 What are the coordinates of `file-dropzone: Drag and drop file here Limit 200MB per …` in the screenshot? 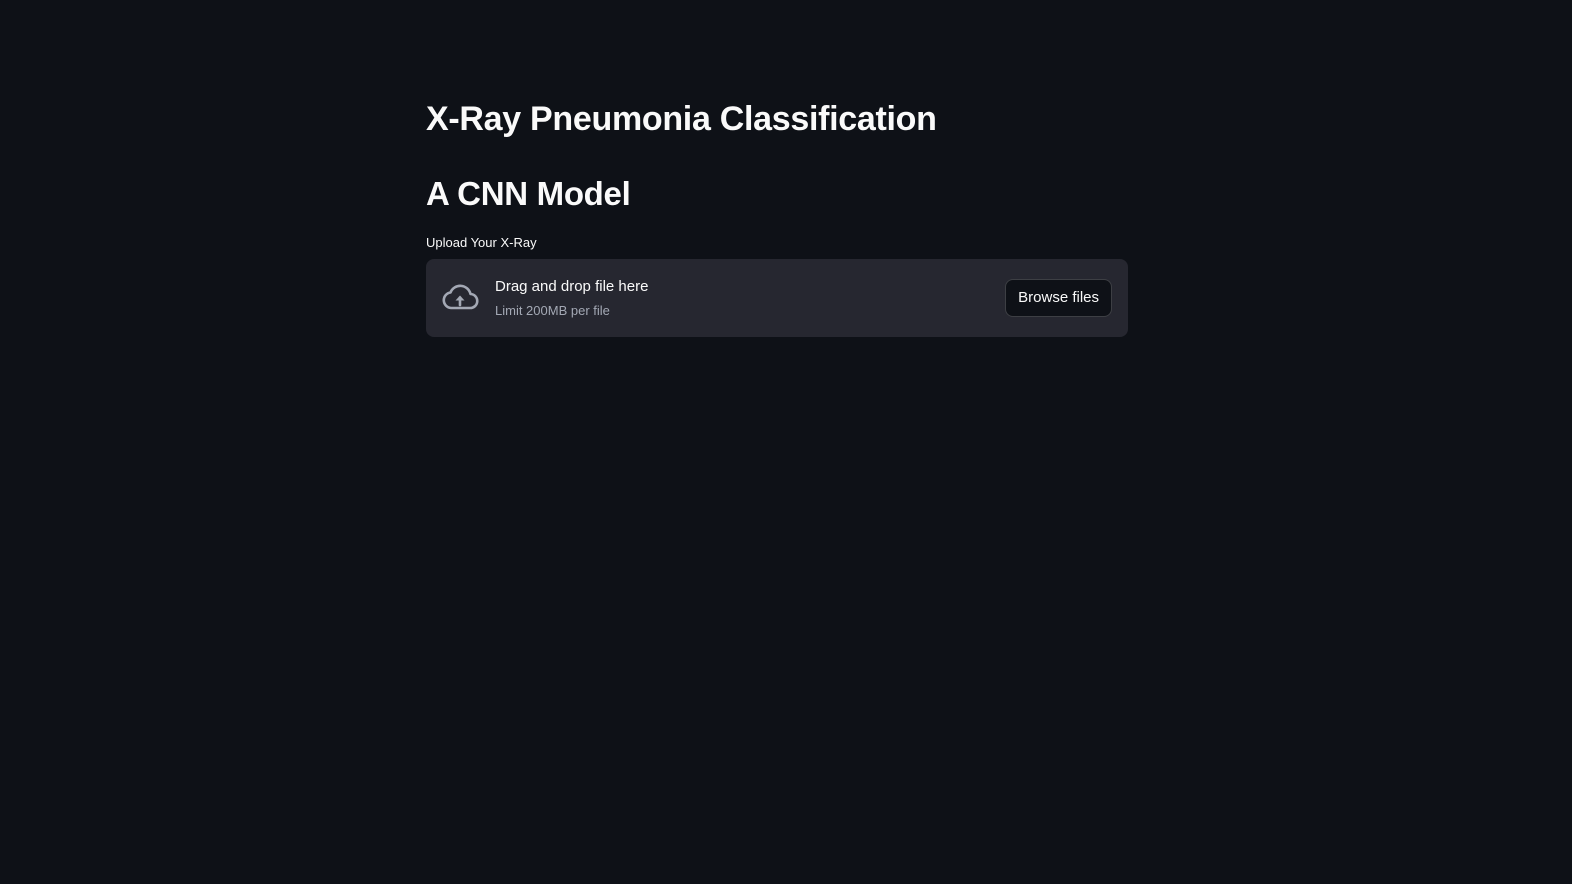 It's located at (777, 298).